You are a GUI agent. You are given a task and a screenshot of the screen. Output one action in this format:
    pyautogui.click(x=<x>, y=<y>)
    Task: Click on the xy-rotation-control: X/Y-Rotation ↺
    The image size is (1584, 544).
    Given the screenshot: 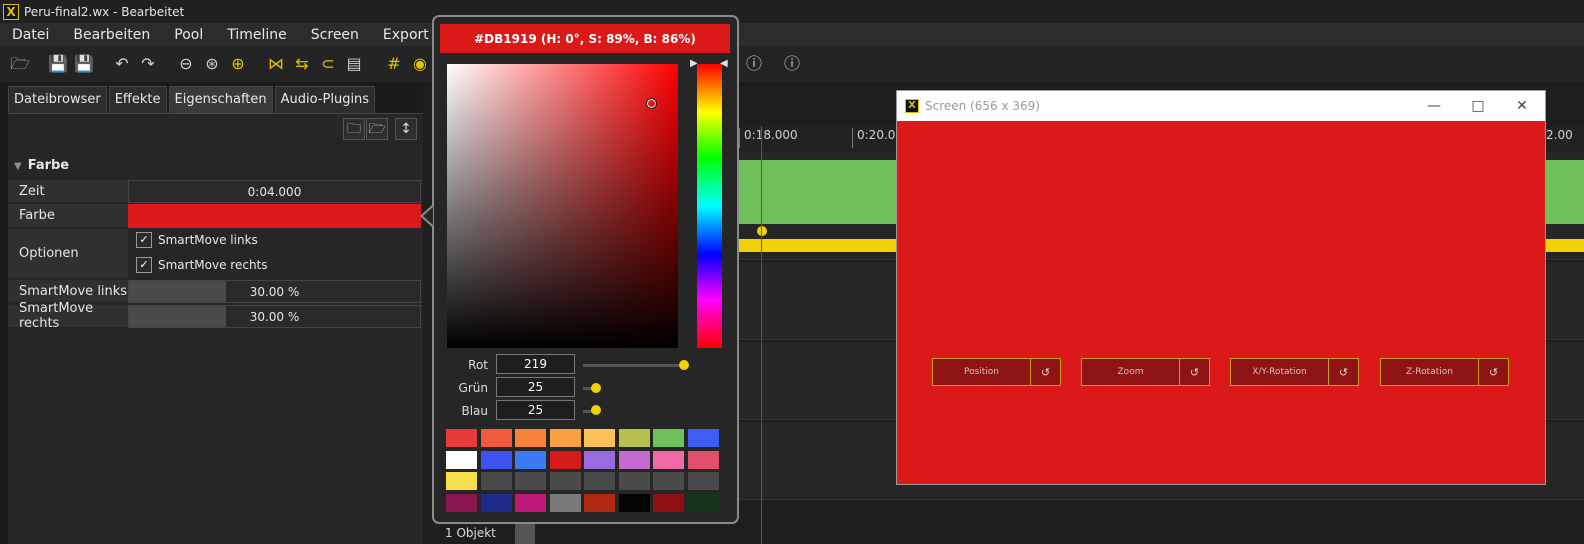 What is the action you would take?
    pyautogui.click(x=1294, y=372)
    